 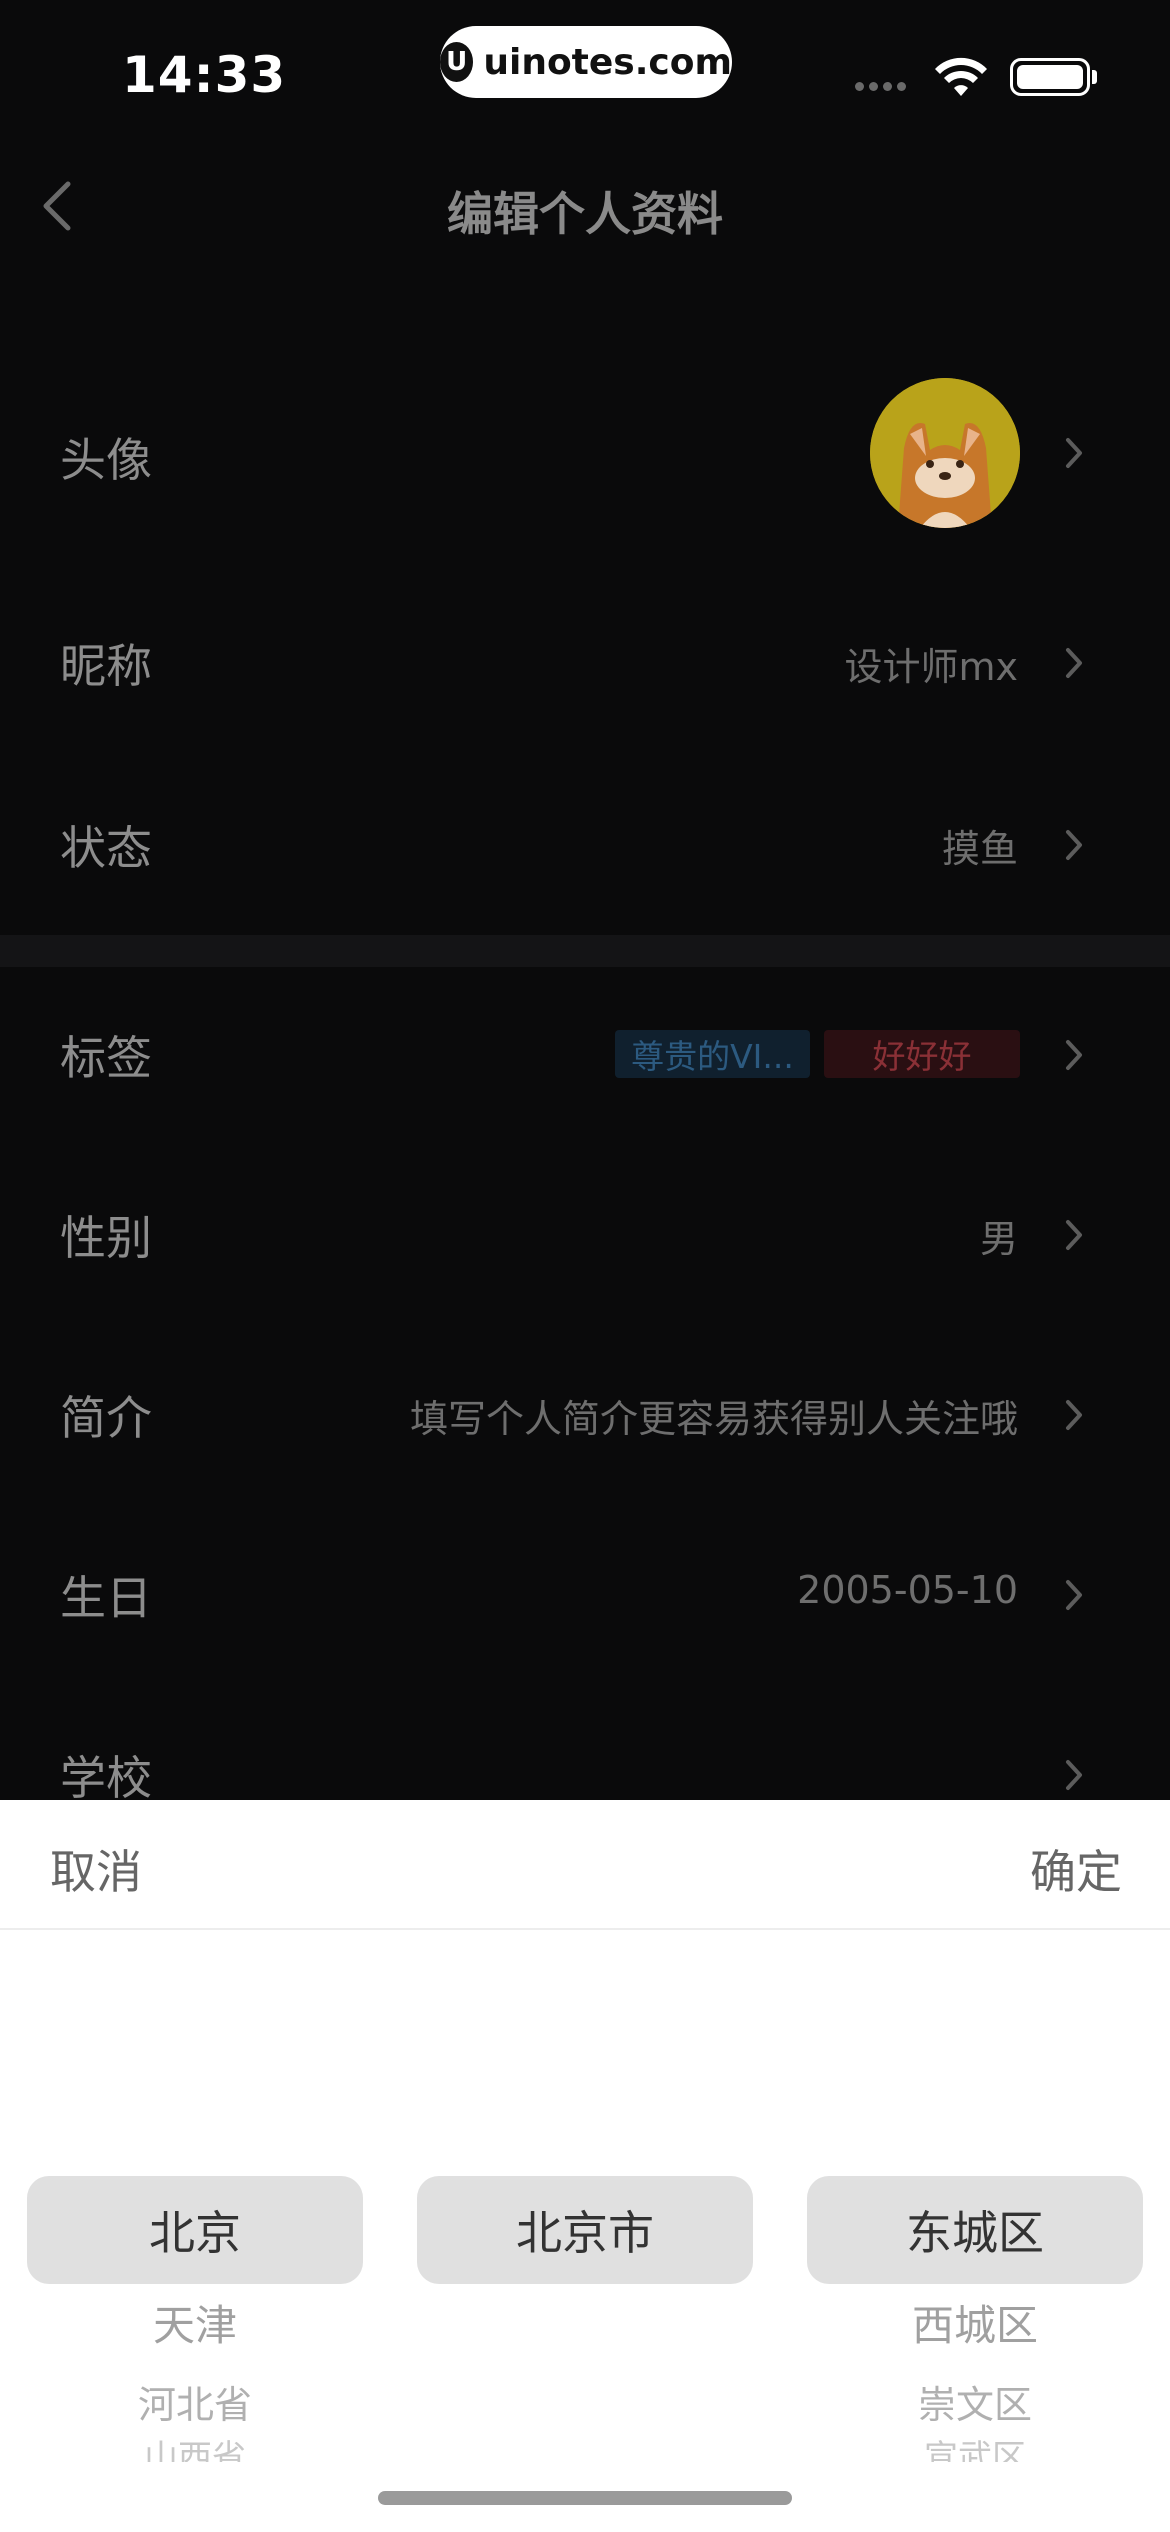 I want to click on home-indicator, so click(x=585, y=2498).